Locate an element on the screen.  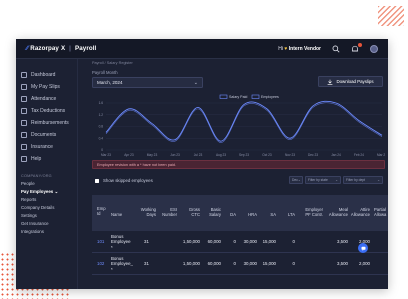
tax-icon is located at coordinates (24, 111).